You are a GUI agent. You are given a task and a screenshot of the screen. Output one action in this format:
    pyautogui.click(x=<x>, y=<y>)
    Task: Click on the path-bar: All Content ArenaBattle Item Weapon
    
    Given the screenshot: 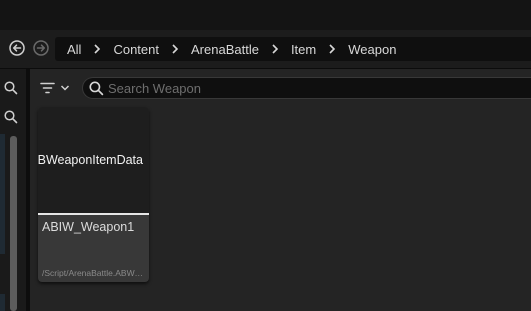 What is the action you would take?
    pyautogui.click(x=265, y=49)
    